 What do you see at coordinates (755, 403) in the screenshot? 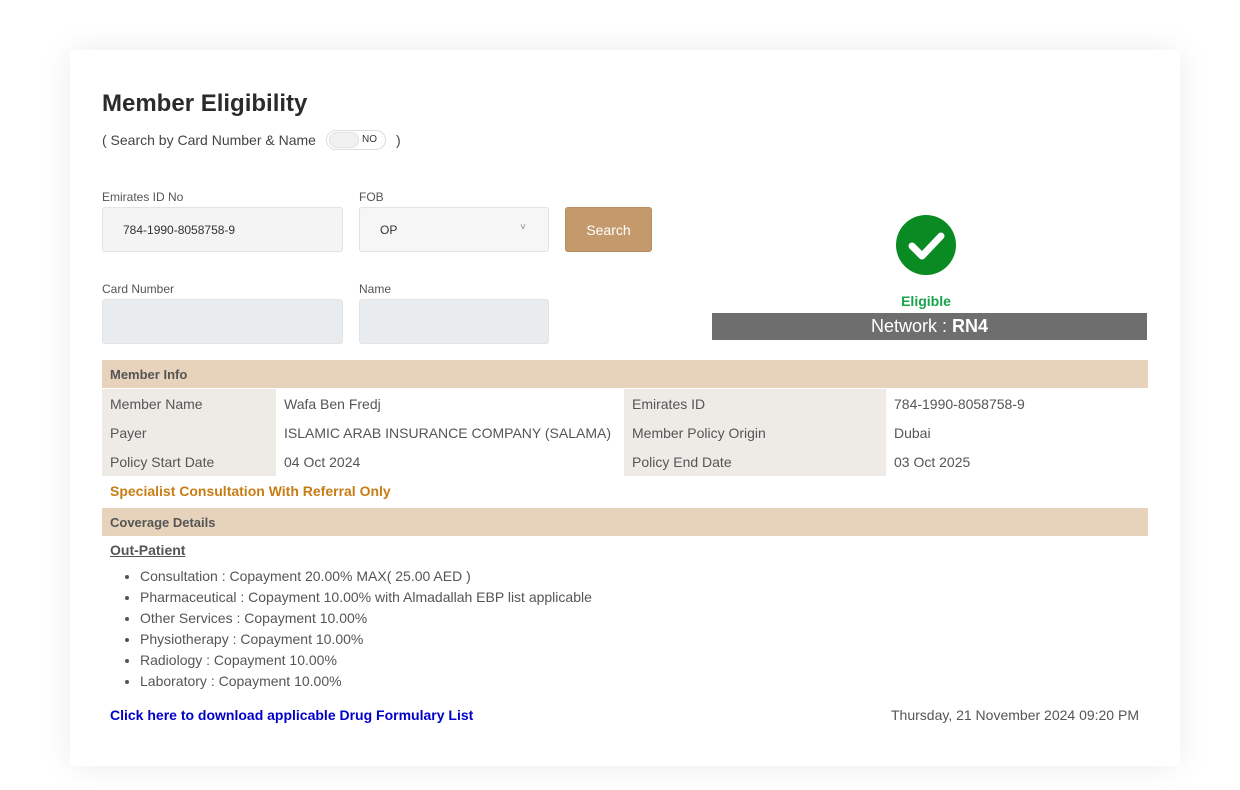
I see `emirates-id-key: Emirates ID` at bounding box center [755, 403].